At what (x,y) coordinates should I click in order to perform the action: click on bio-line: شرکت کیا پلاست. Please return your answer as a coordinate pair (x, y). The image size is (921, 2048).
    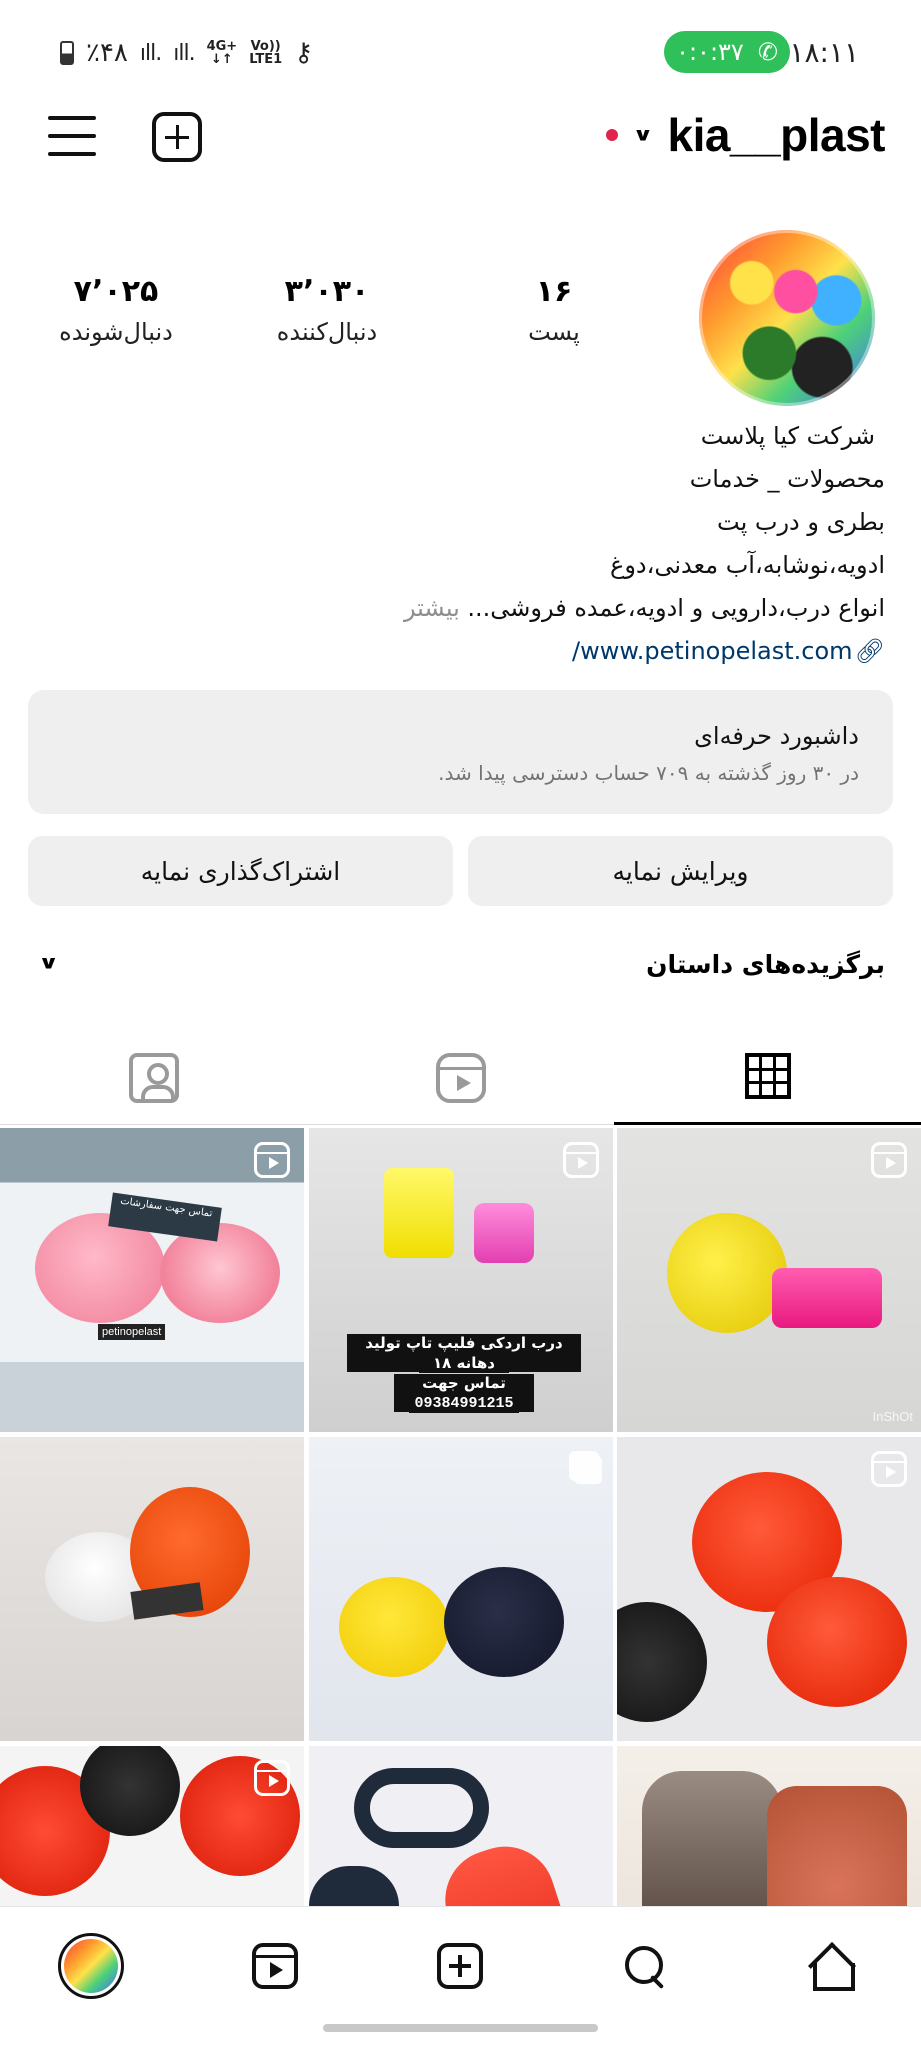
    Looking at the image, I should click on (787, 436).